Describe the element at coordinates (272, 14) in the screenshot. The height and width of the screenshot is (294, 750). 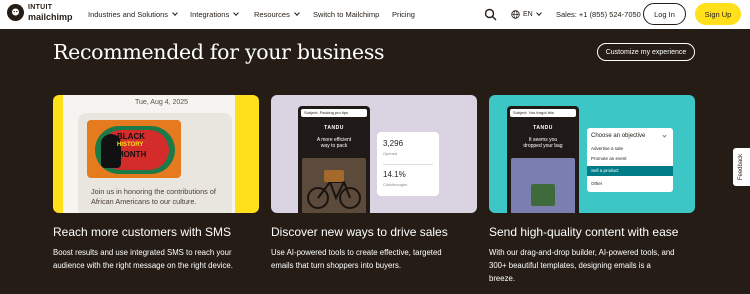
I see `nav-item-label: Resources` at that location.